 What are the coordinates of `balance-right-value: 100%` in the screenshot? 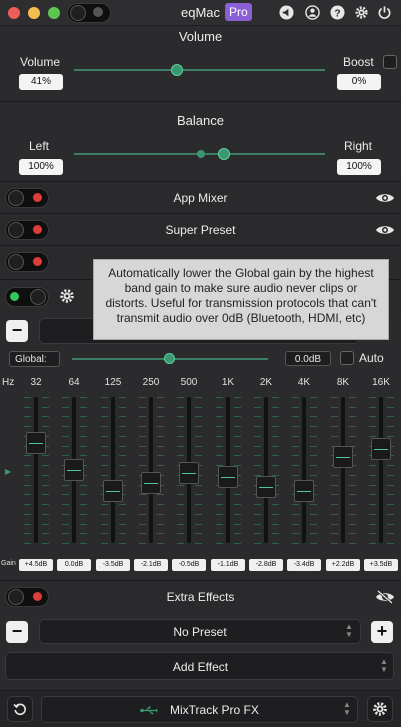 It's located at (359, 167).